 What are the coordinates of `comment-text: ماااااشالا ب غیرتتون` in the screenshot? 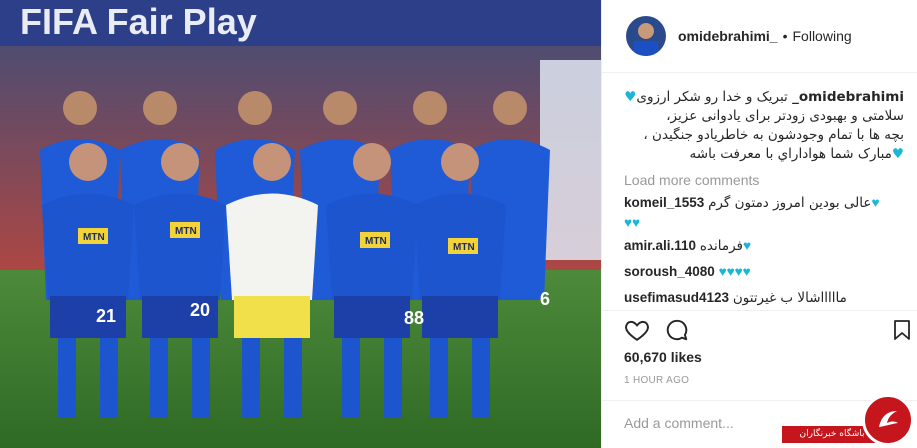 It's located at (789, 298).